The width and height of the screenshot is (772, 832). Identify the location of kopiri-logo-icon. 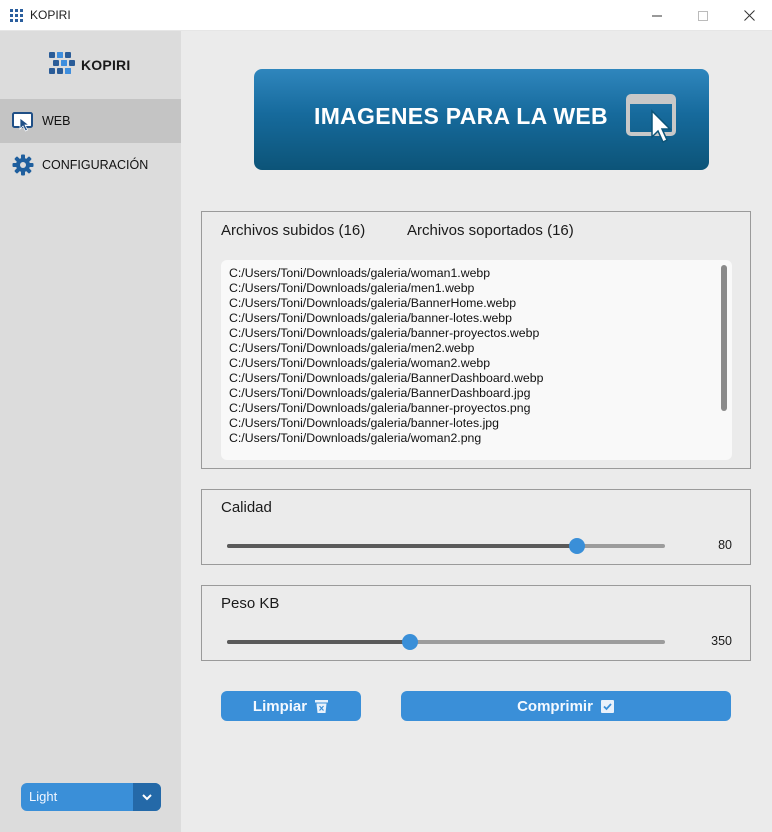
(62, 63).